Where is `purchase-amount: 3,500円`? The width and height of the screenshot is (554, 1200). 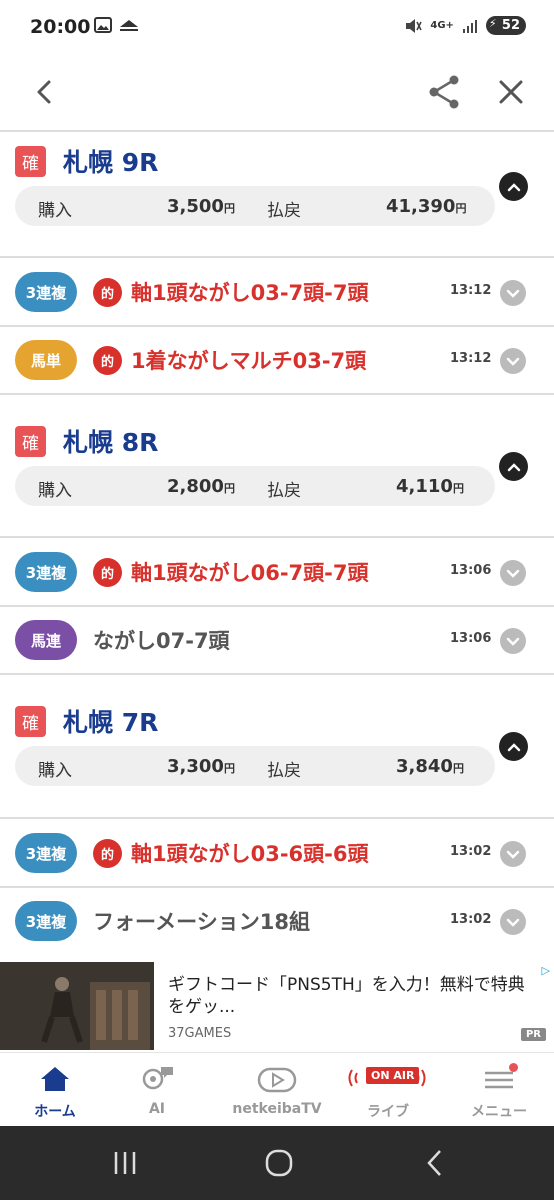
purchase-amount: 3,500円 is located at coordinates (201, 206).